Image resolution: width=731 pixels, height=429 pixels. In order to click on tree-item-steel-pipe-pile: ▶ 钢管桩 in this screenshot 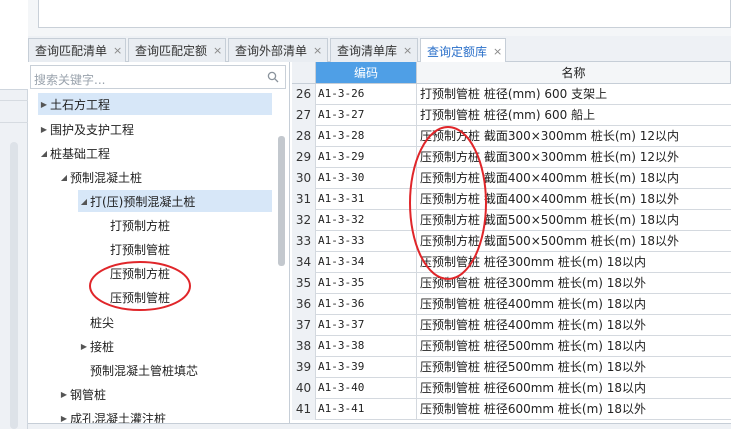, I will do `click(82, 394)`.